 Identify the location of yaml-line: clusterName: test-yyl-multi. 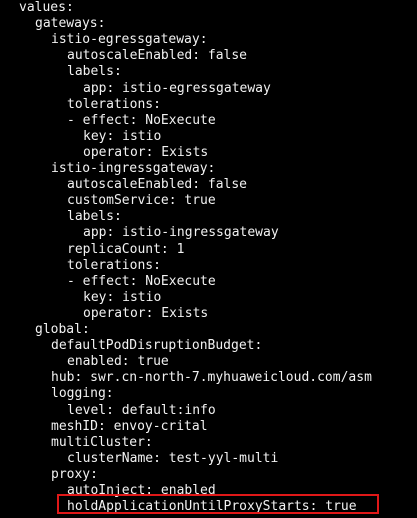
(173, 458).